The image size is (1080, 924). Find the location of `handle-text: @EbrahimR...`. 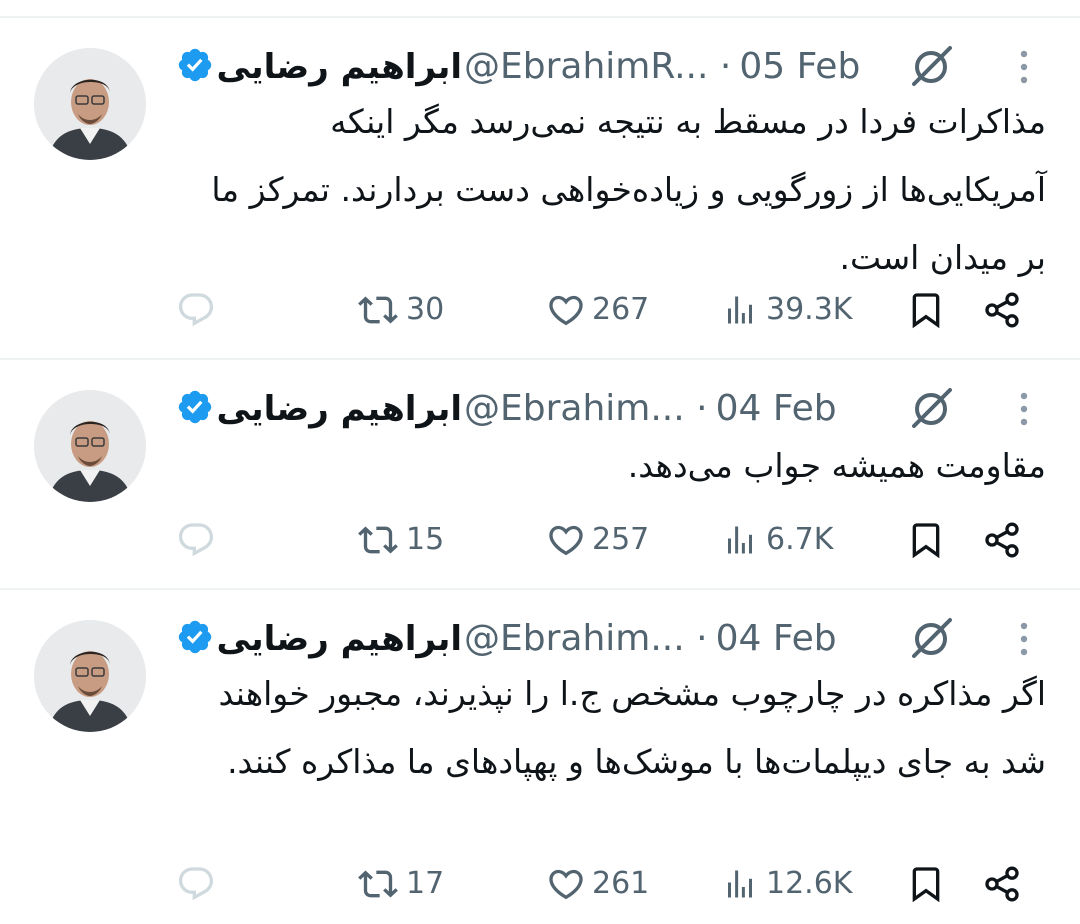

handle-text: @EbrahimR... is located at coordinates (586, 66).